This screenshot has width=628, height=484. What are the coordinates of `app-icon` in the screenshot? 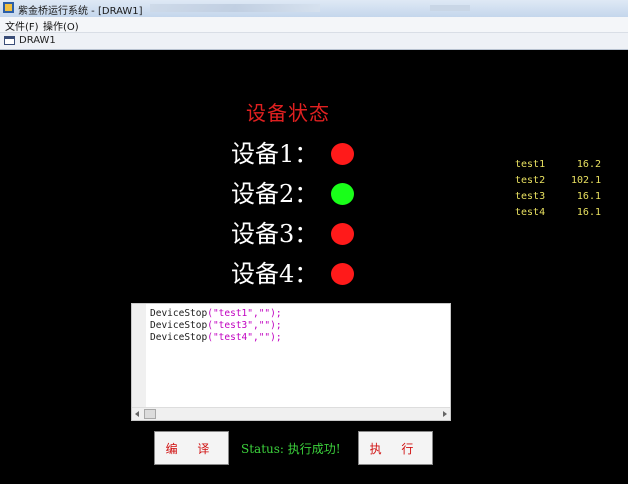 It's located at (8, 7).